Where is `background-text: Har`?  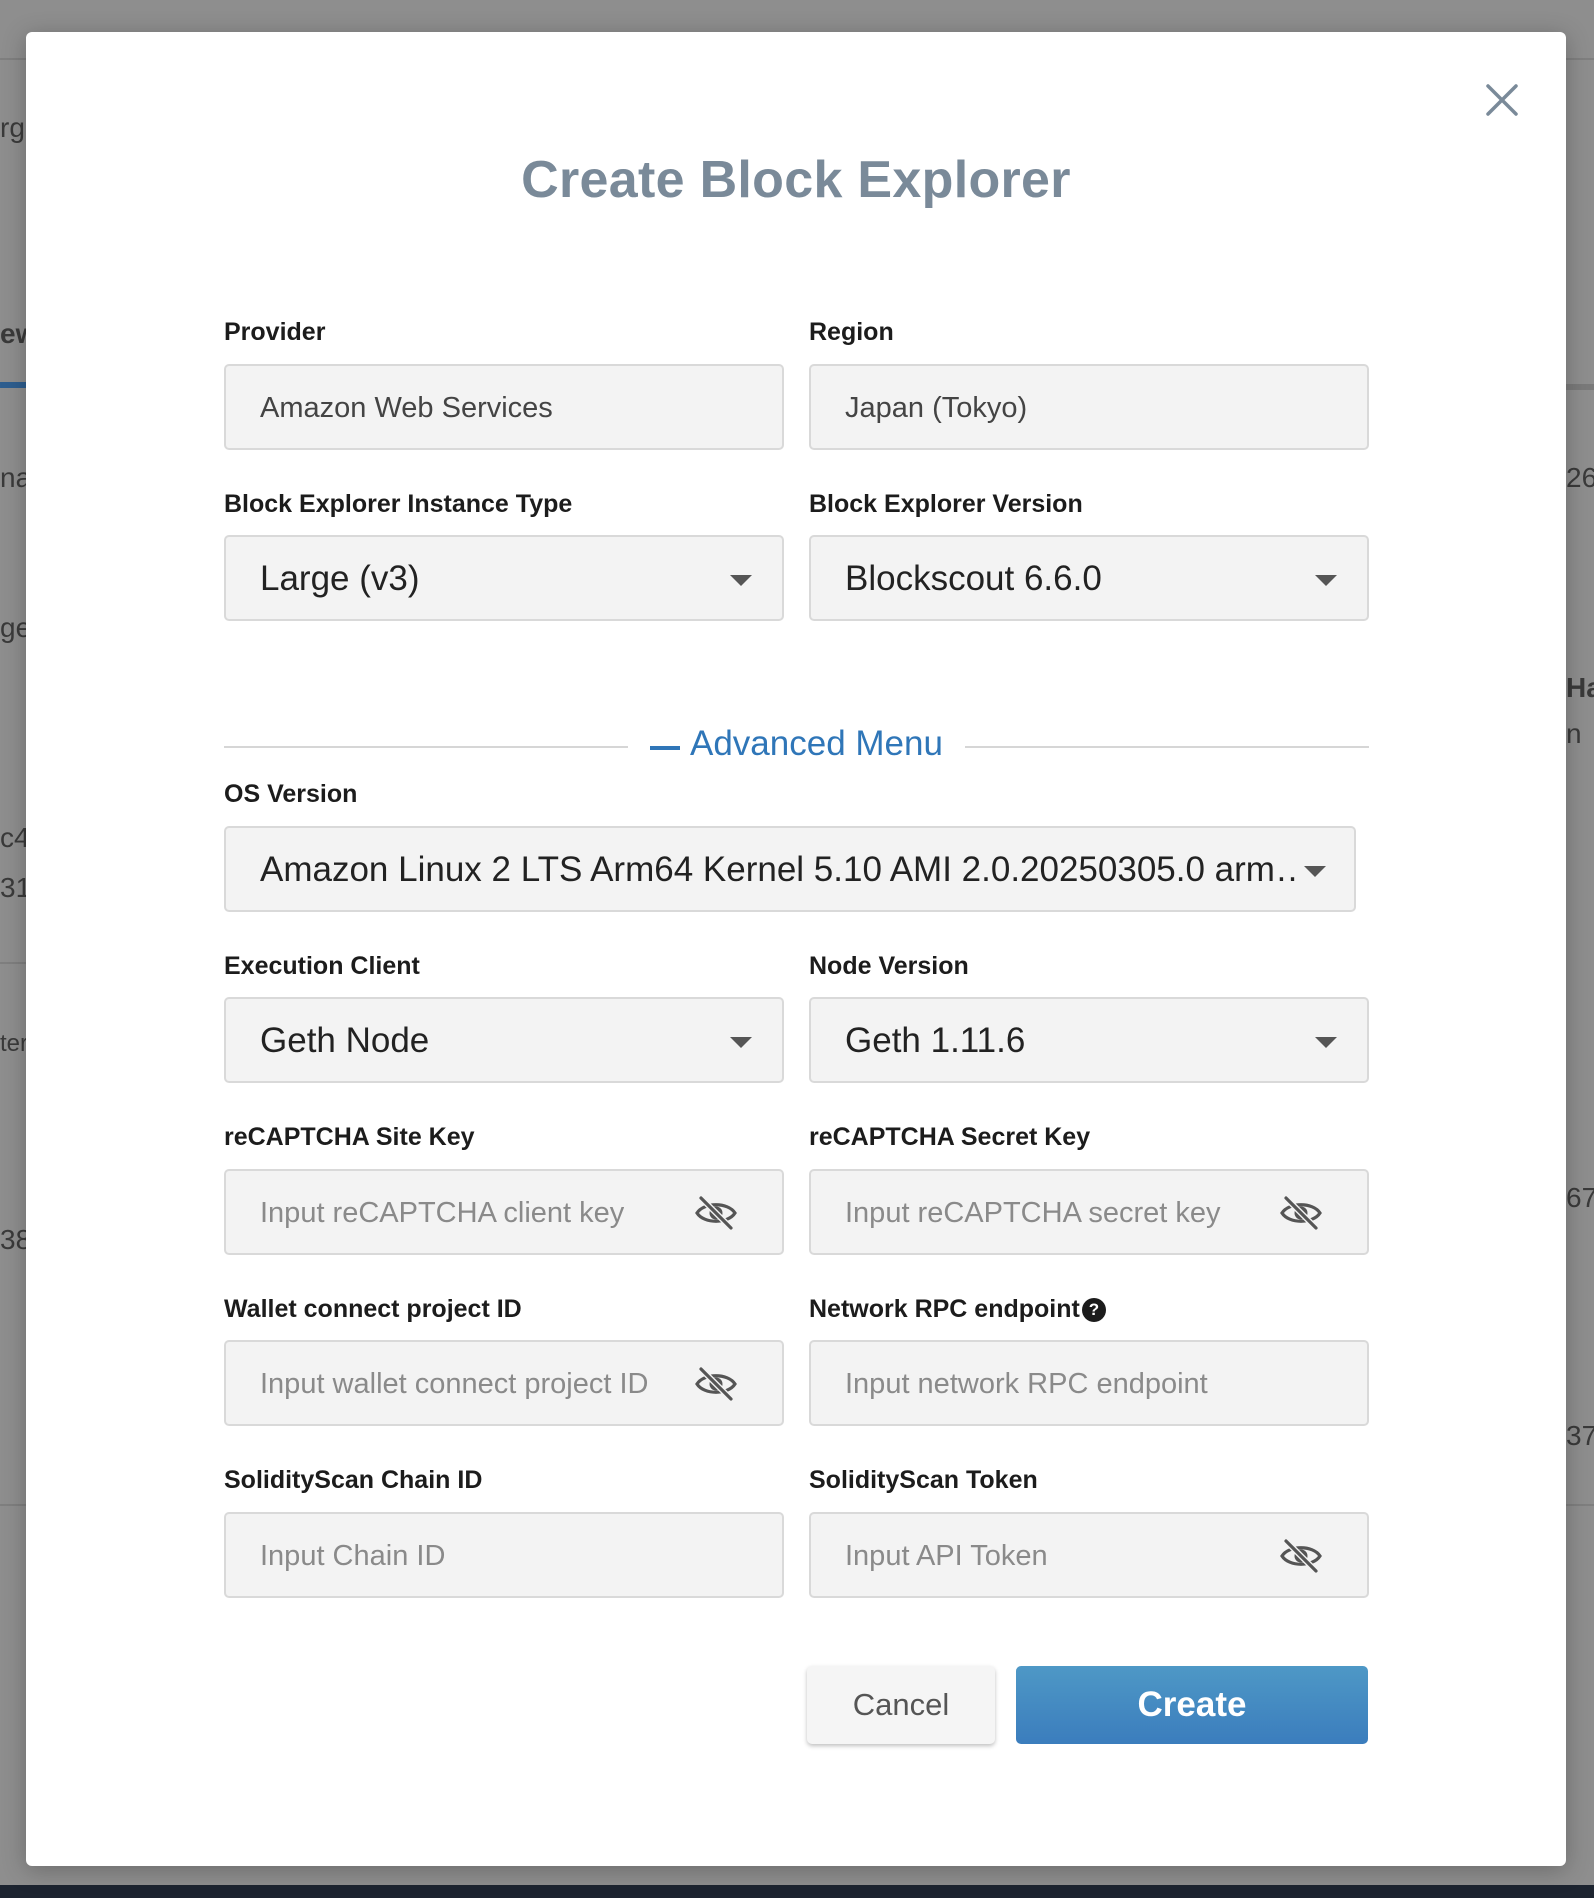 background-text: Har is located at coordinates (1580, 687).